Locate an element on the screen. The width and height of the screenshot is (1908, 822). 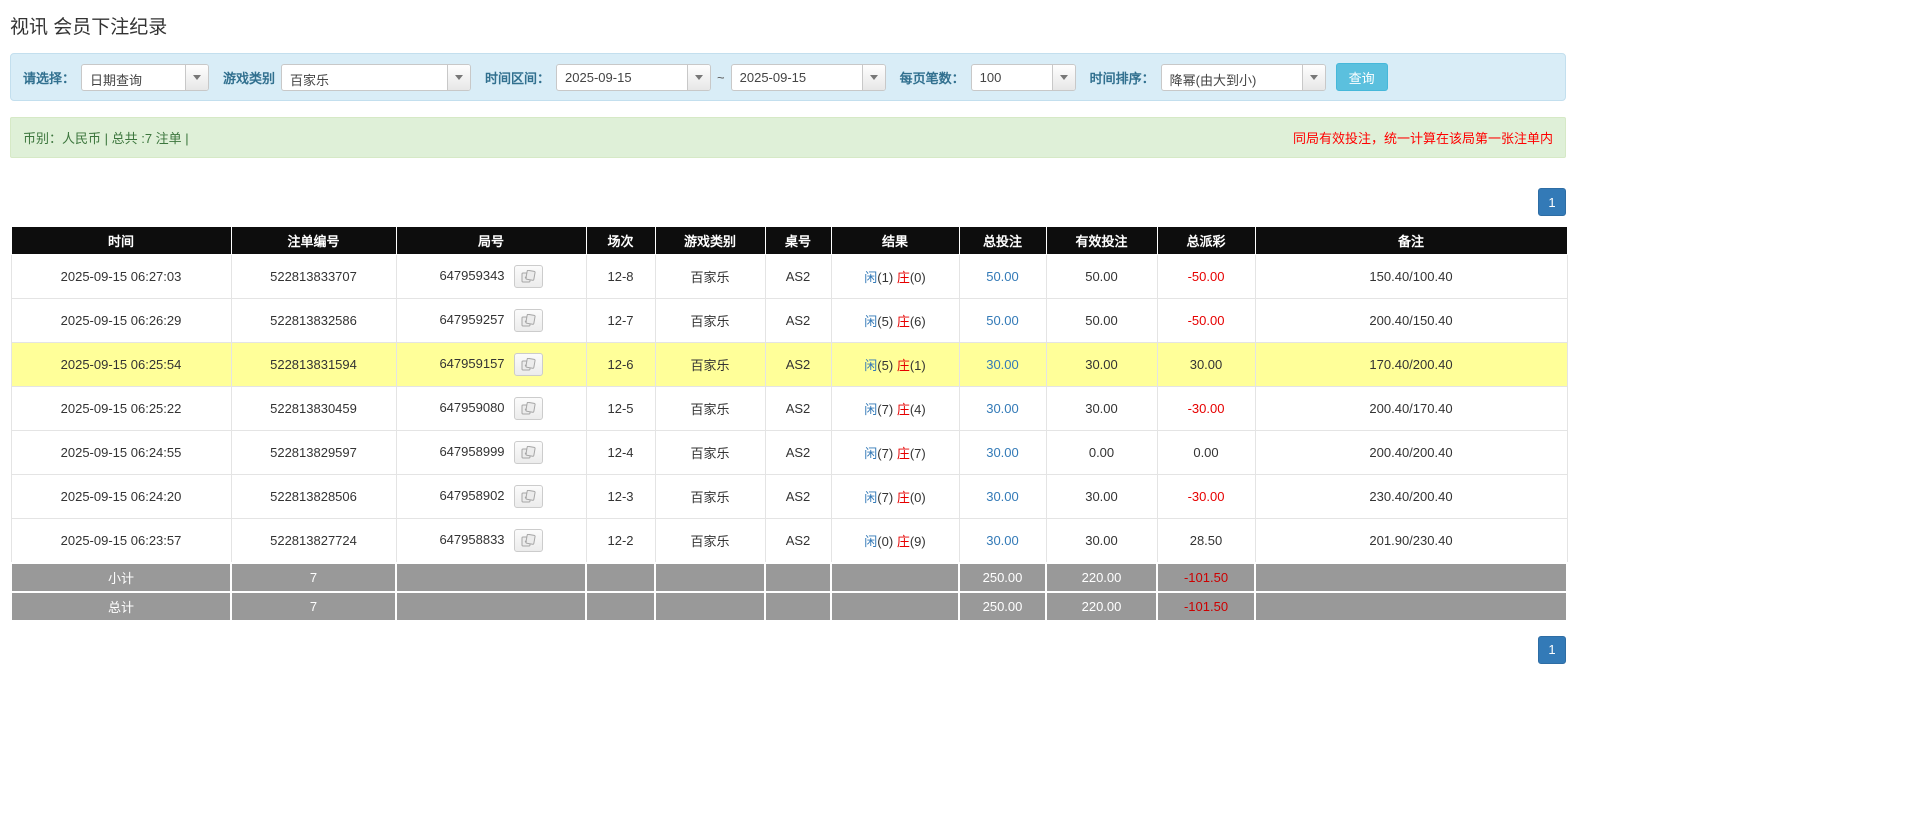
date-from-select: 2025-09-15 is located at coordinates (634, 77).